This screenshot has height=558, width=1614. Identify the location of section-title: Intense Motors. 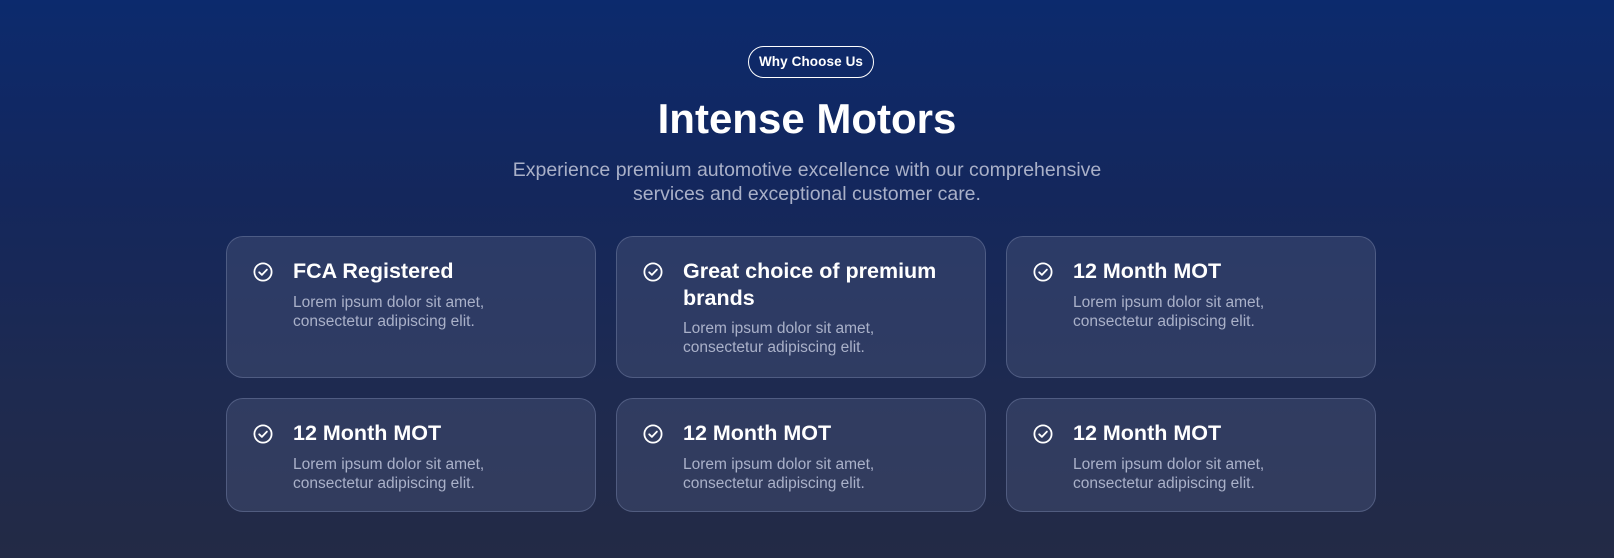
(807, 118).